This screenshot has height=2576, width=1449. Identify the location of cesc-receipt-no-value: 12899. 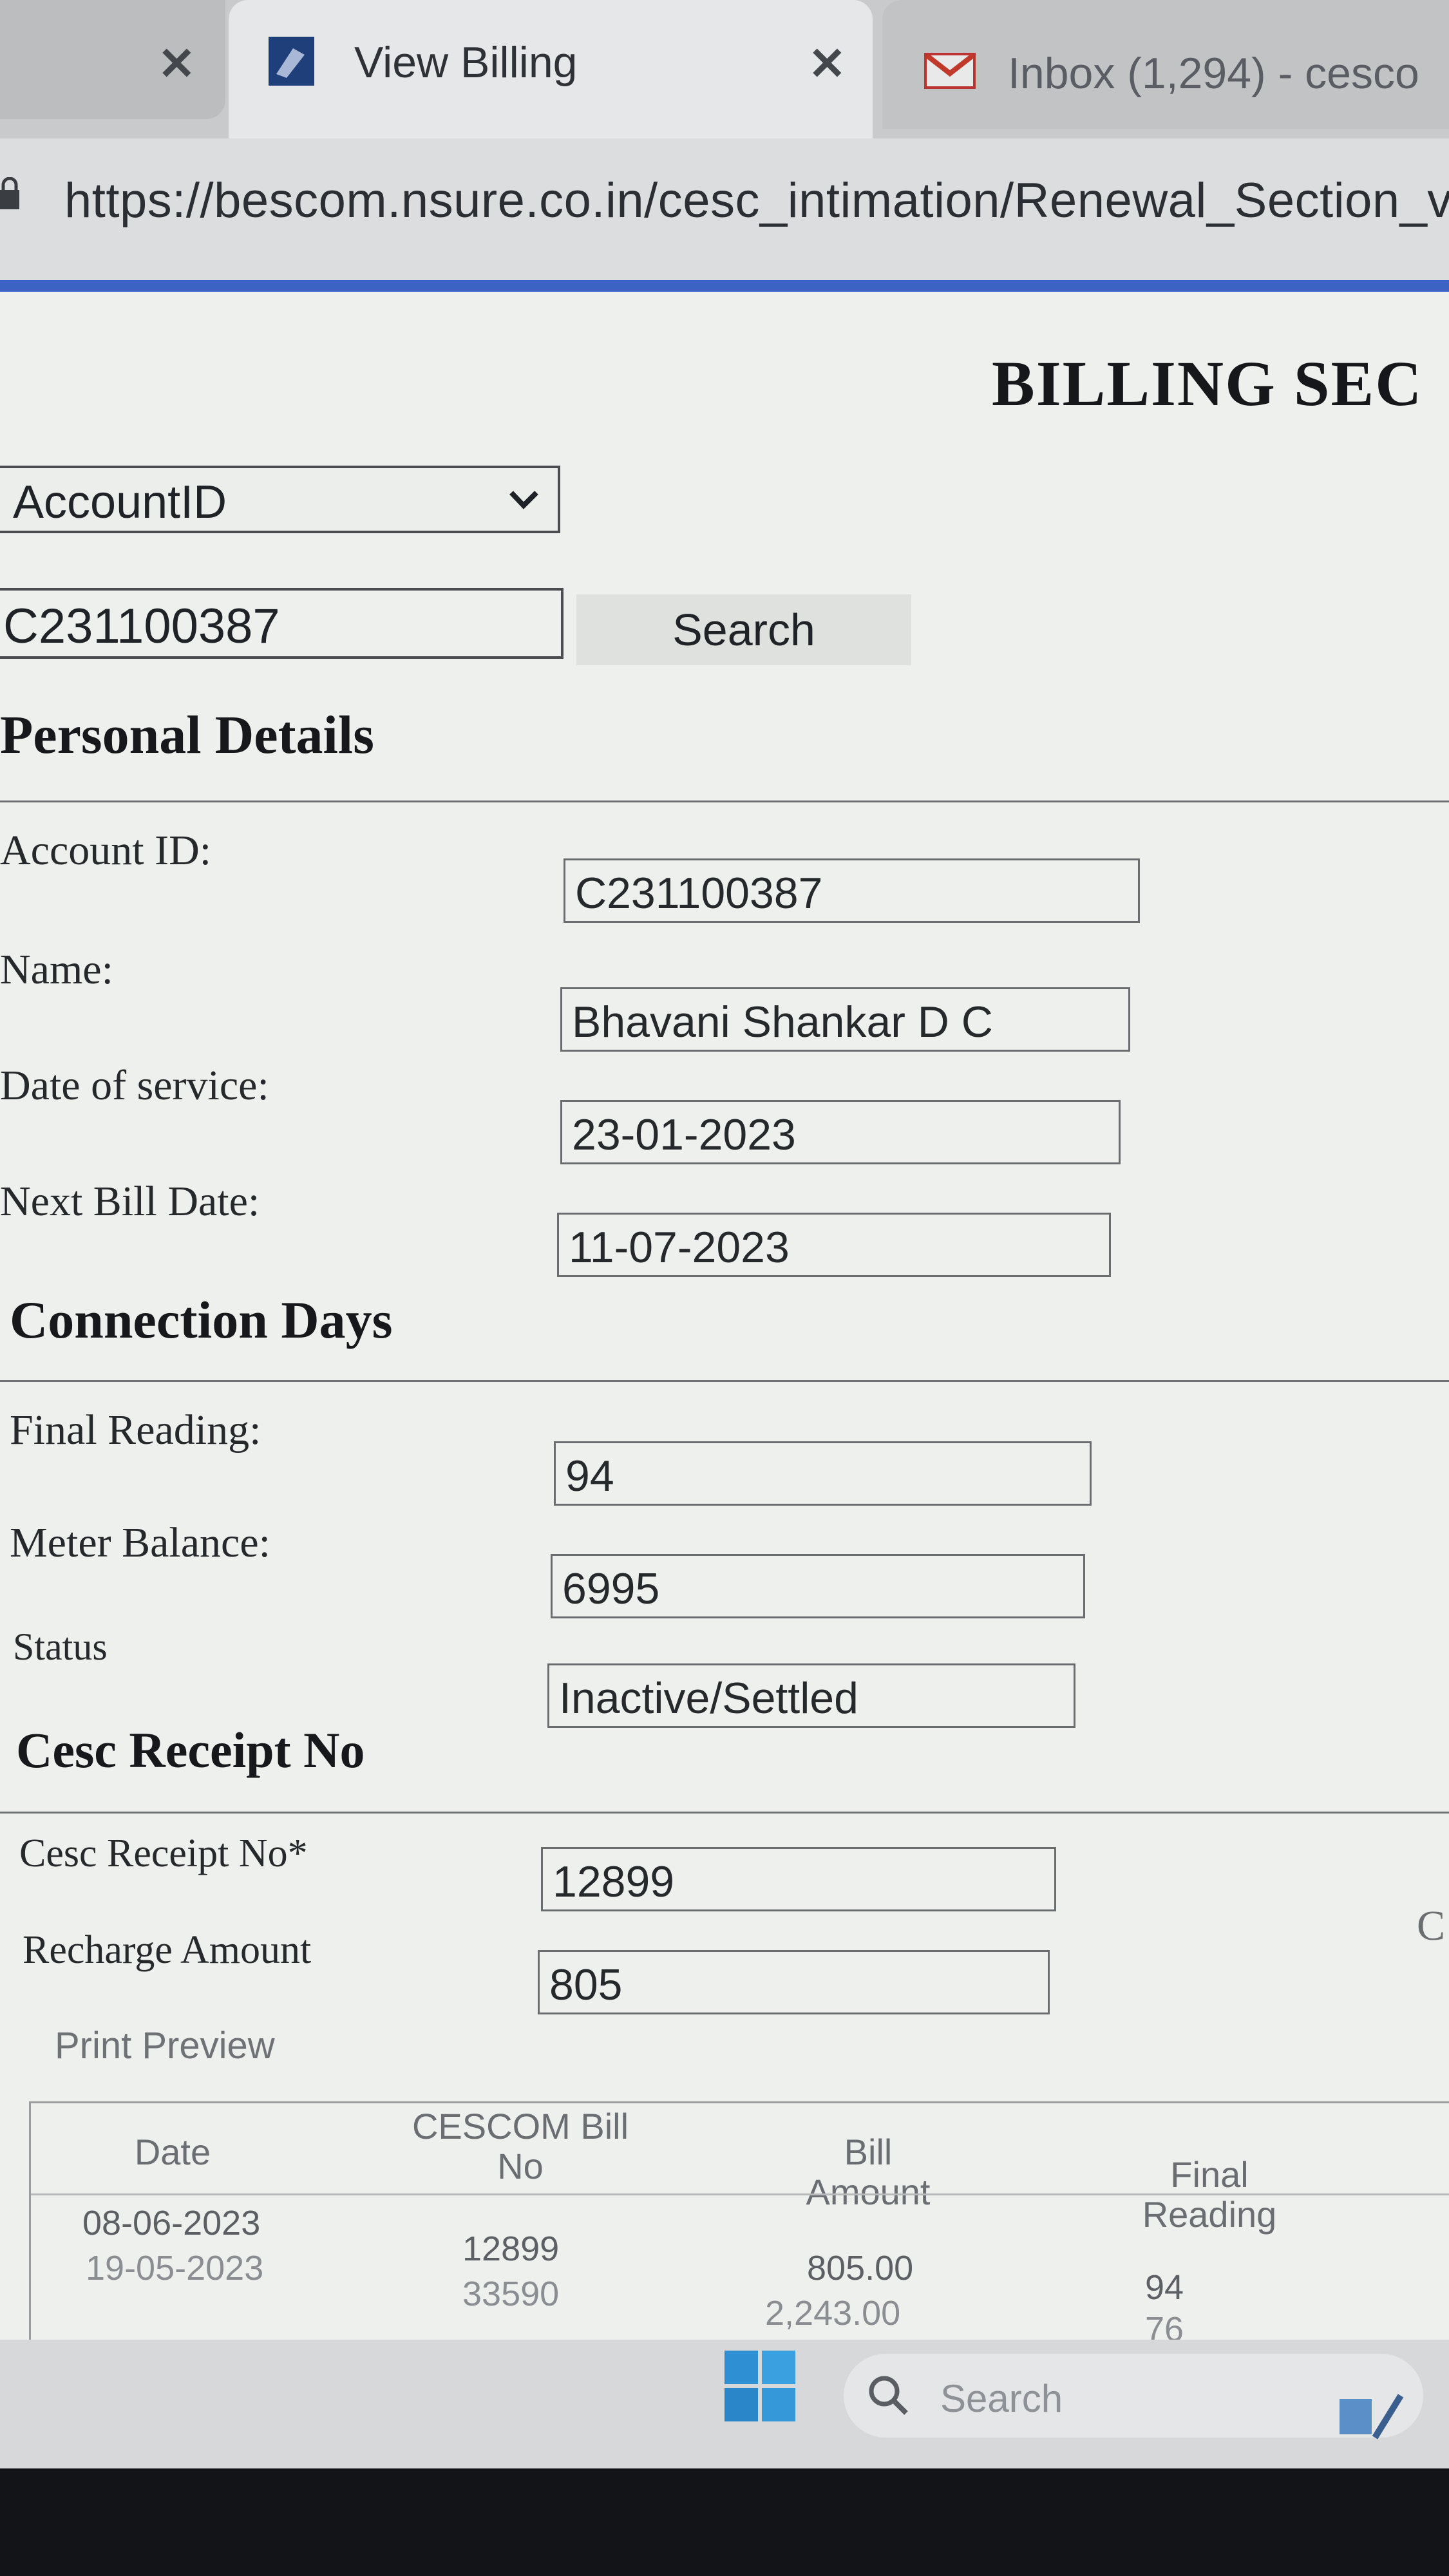
(614, 1882).